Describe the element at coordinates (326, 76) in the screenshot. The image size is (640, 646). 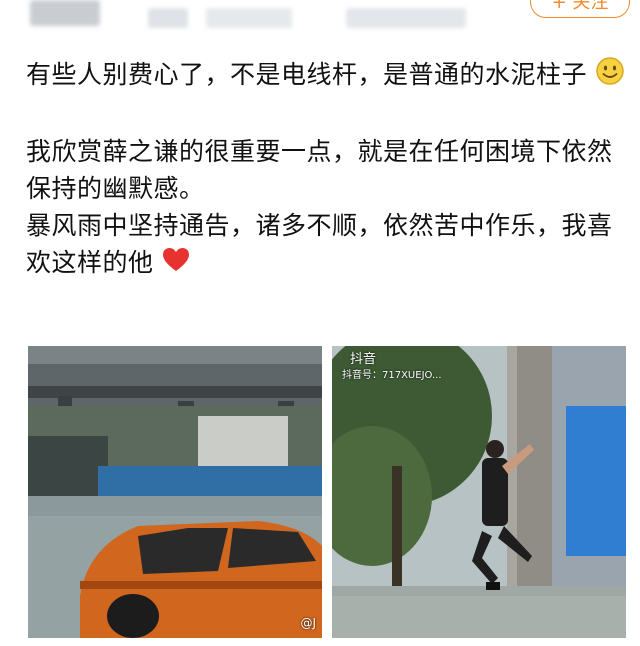
I see `post-paragraph-1: 有些人别费心了，不是电线杆，是普通的水泥柱子` at that location.